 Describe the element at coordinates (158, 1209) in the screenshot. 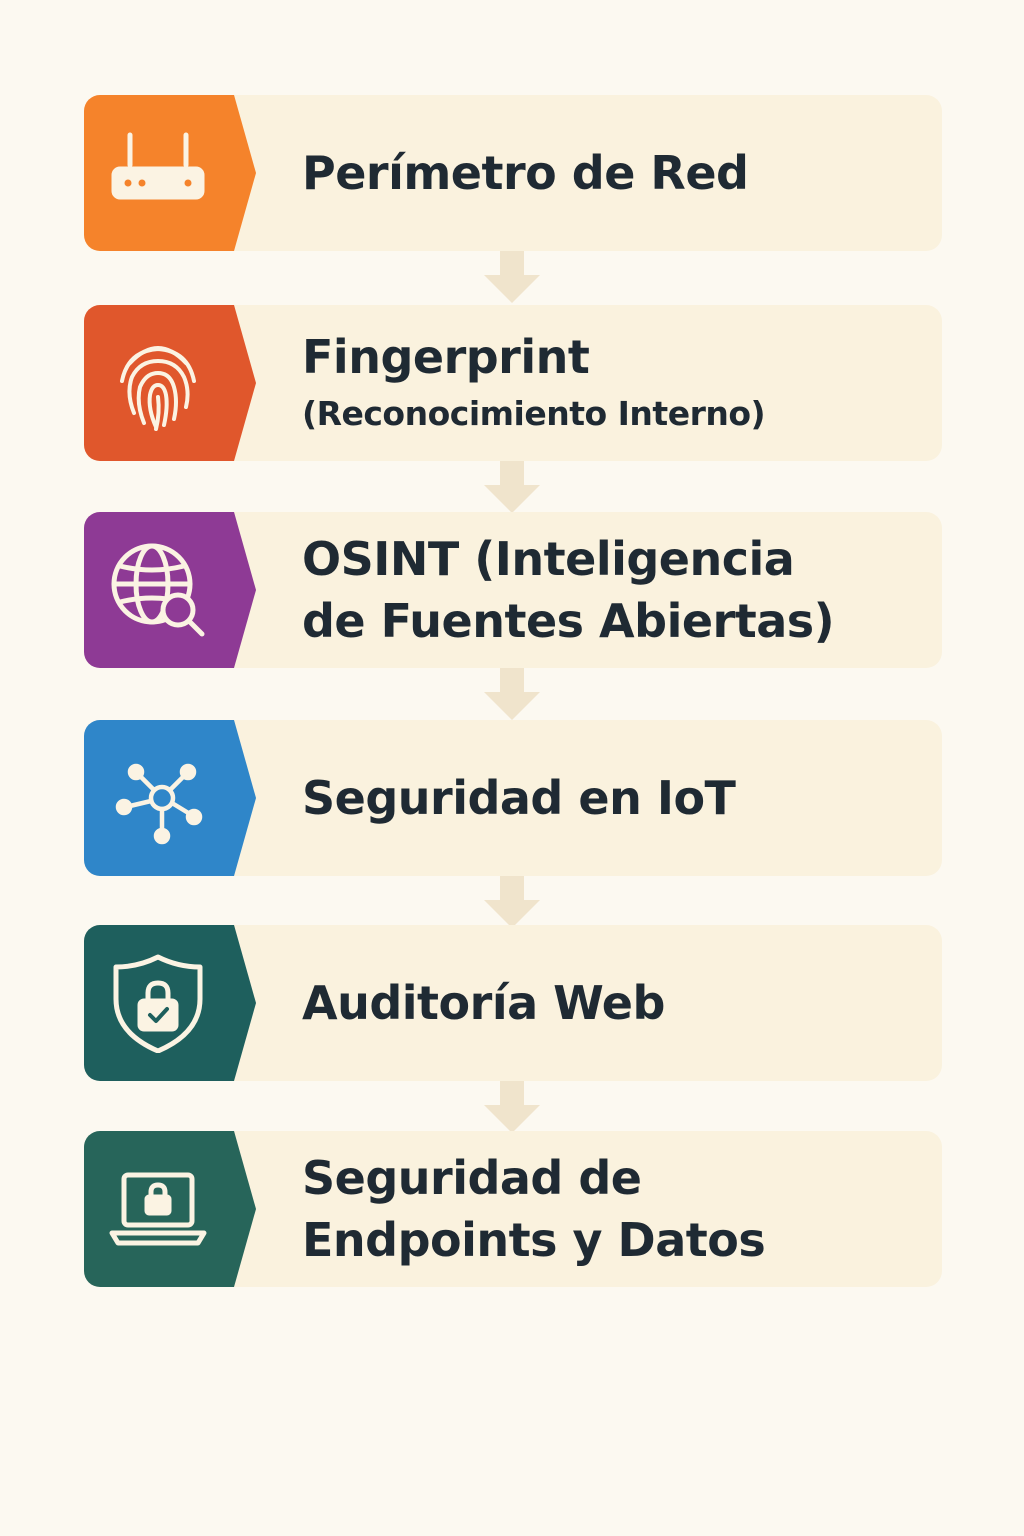

I see `laptop-lock-icon` at that location.